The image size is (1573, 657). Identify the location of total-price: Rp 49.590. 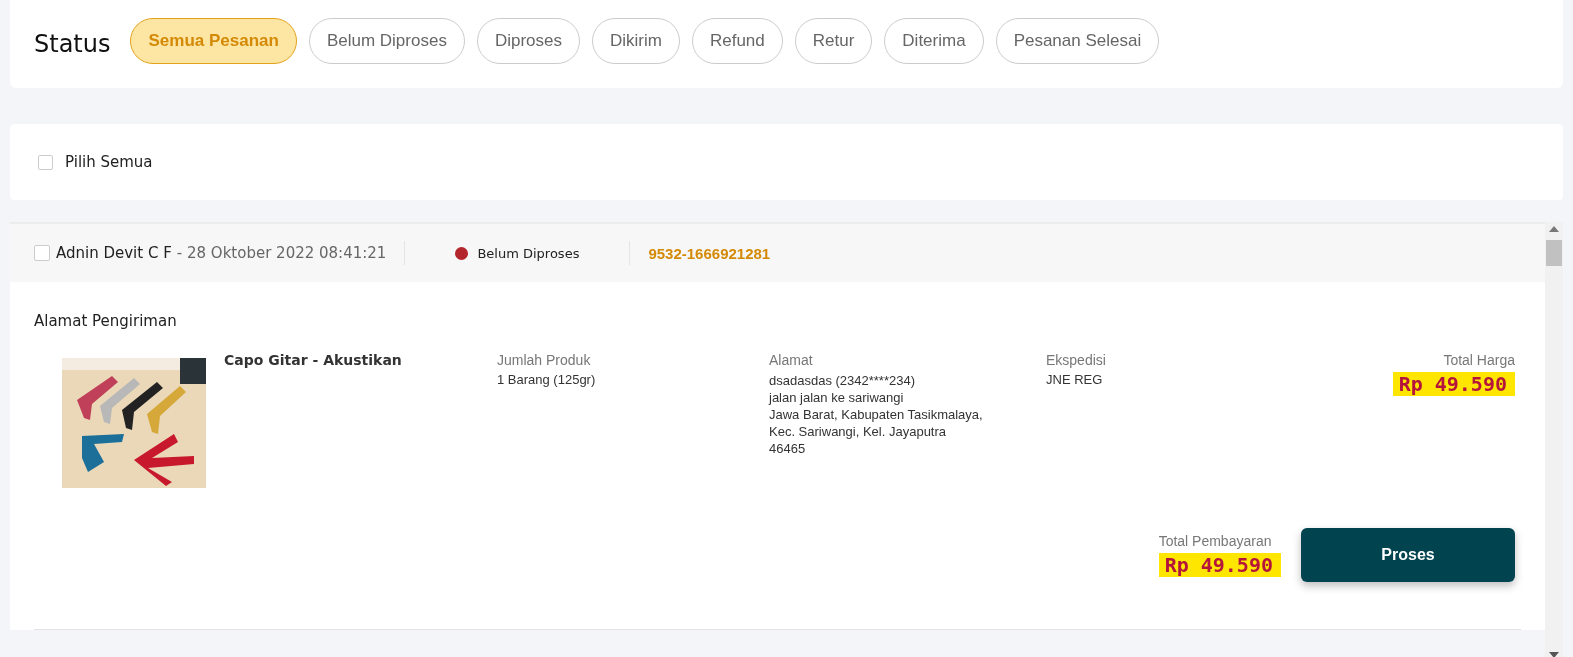
(1453, 384).